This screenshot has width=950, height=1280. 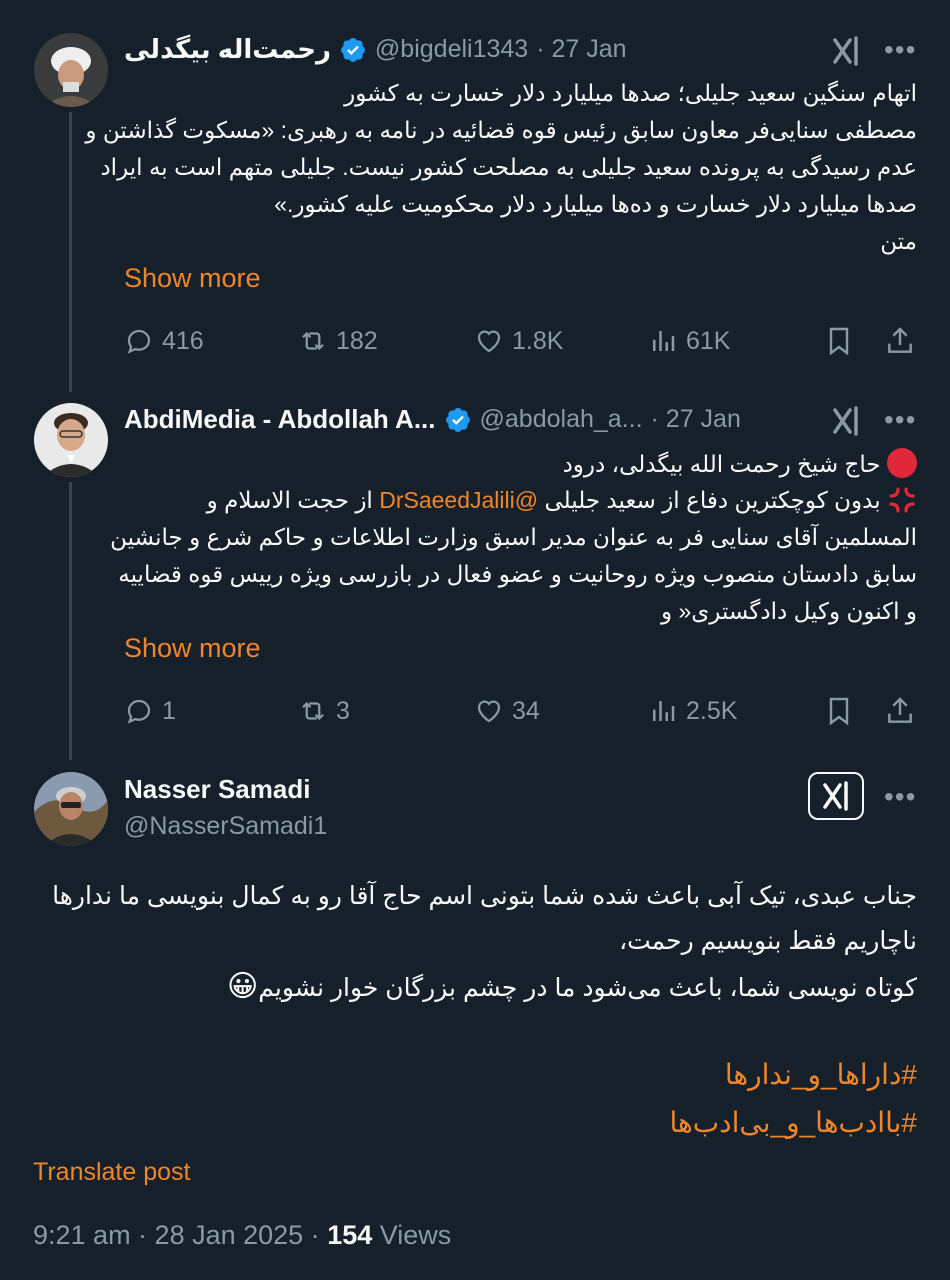 I want to click on views-count: 2.5K, so click(x=712, y=710).